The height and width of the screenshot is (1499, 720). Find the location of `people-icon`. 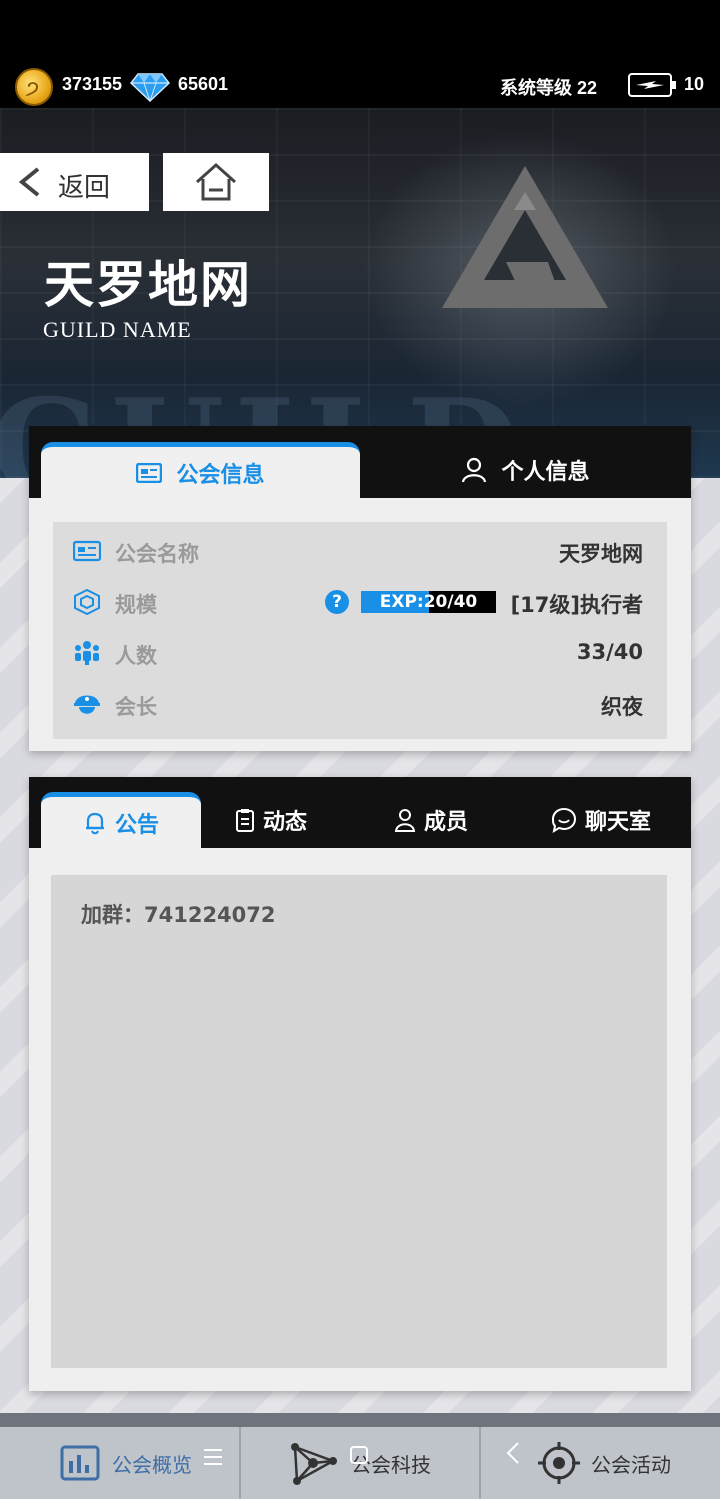

people-icon is located at coordinates (87, 653).